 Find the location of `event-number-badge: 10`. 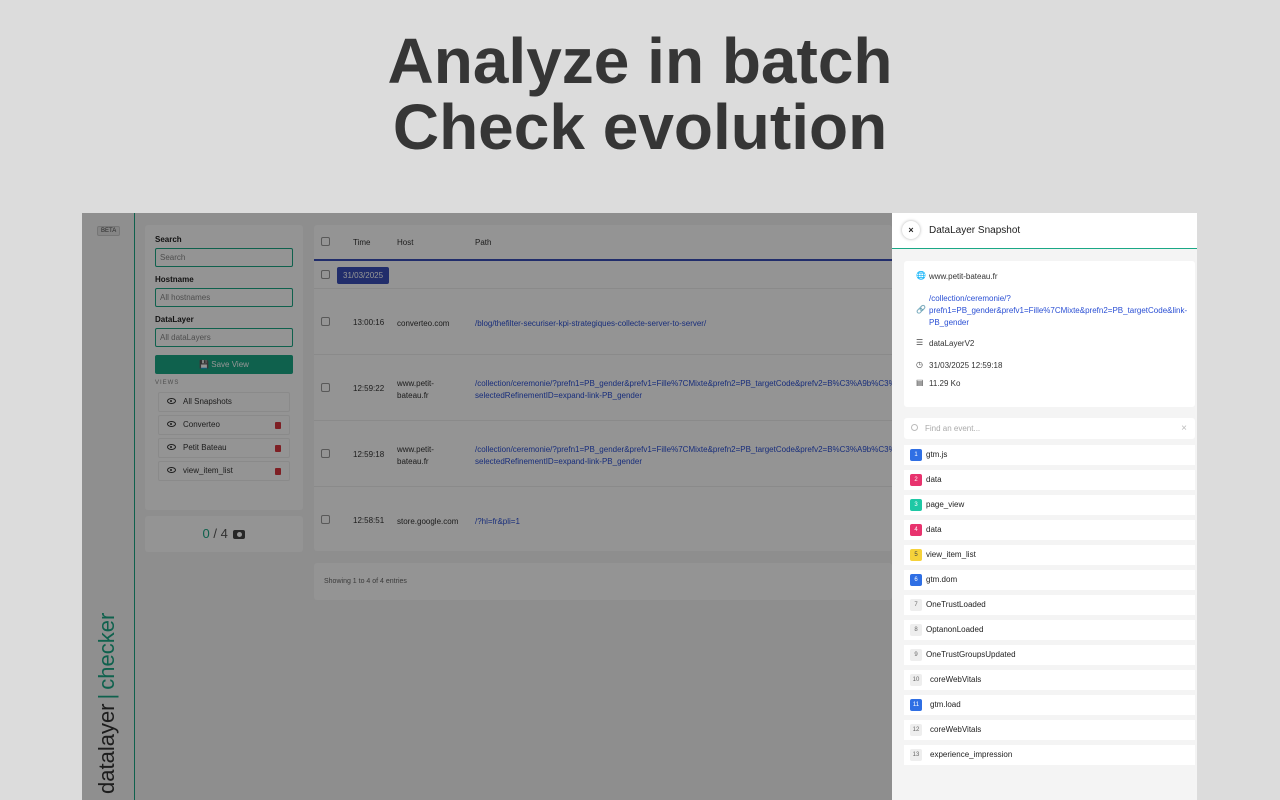

event-number-badge: 10 is located at coordinates (916, 680).